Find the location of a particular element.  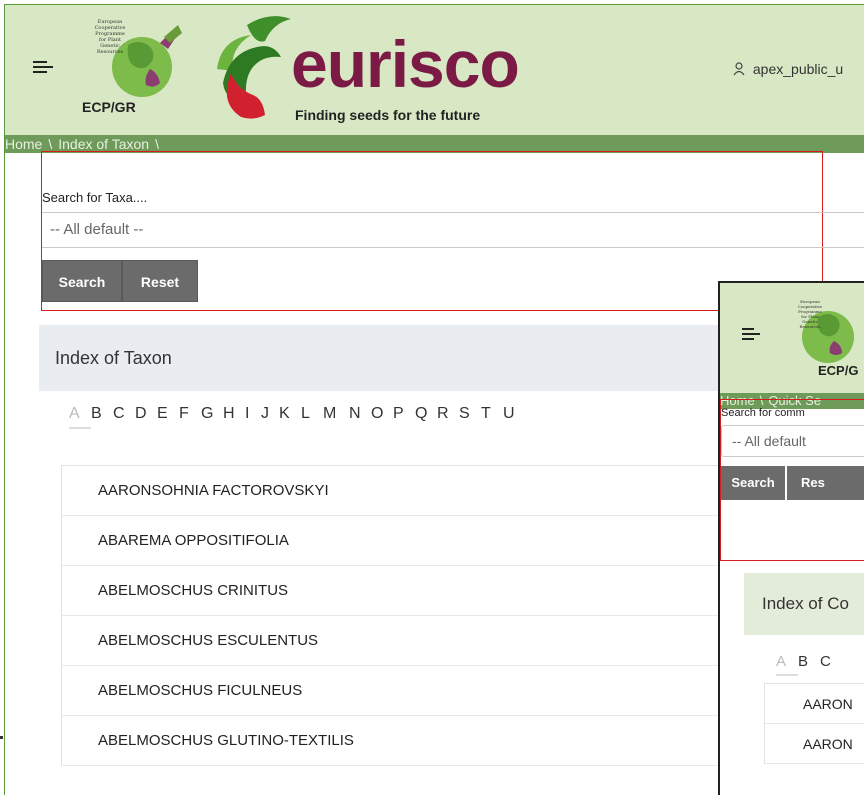

common-name-list: AARON AARON is located at coordinates (814, 723).